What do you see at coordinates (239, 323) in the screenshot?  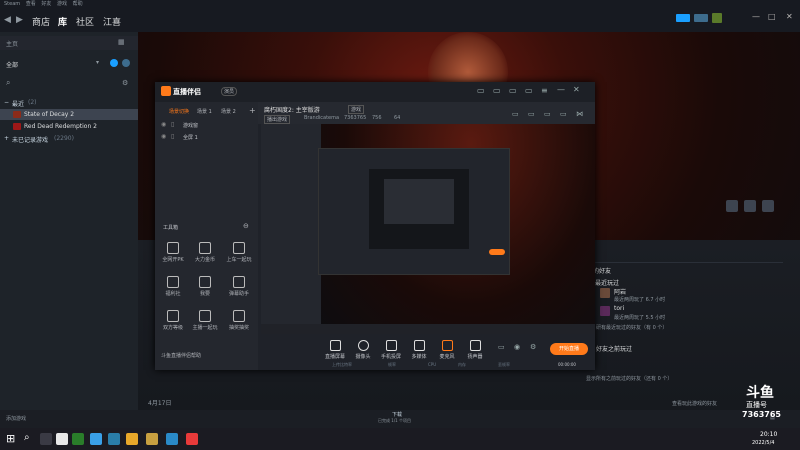 I see `tool-lottery: 抽奖抽奖` at bounding box center [239, 323].